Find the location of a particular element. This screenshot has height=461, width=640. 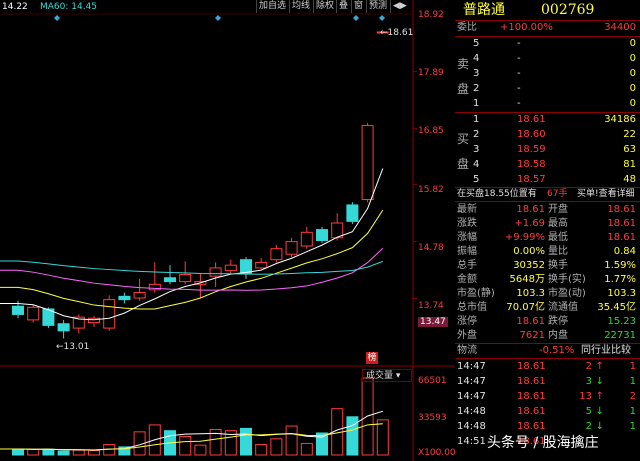

ratio-percent: +100.00% is located at coordinates (526, 27).